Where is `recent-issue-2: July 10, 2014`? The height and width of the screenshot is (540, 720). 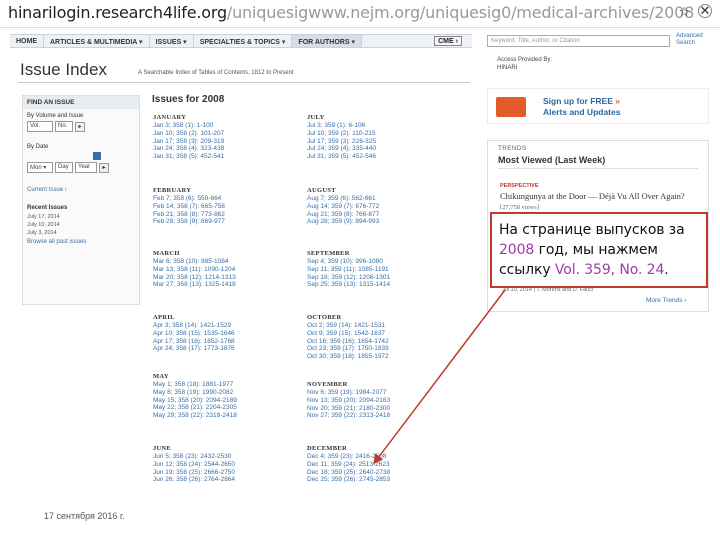
recent-issue-2: July 10, 2014 is located at coordinates (81, 225).